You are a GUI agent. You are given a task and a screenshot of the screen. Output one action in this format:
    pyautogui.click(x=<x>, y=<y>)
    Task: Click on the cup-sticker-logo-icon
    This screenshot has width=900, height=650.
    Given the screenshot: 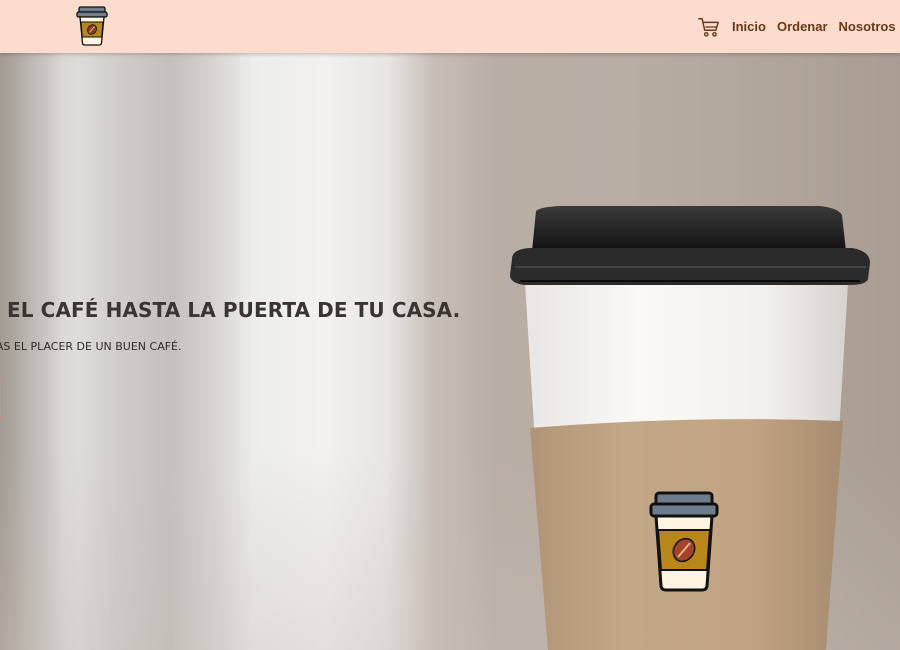 What is the action you would take?
    pyautogui.click(x=684, y=541)
    